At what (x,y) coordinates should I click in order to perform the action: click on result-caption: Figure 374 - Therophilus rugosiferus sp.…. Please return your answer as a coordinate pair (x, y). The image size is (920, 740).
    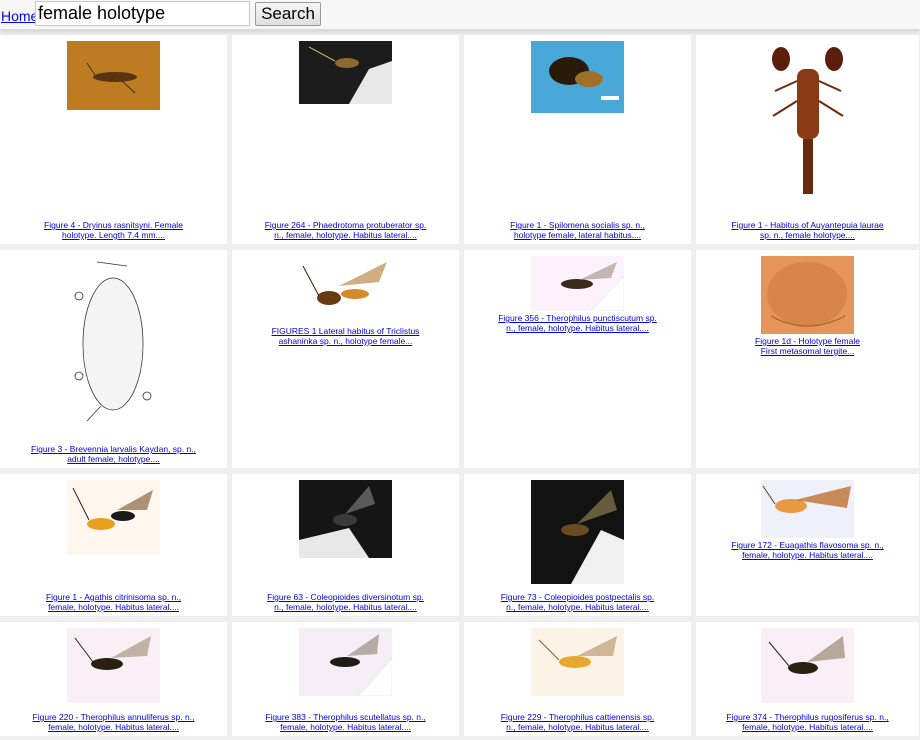
    Looking at the image, I should click on (808, 722).